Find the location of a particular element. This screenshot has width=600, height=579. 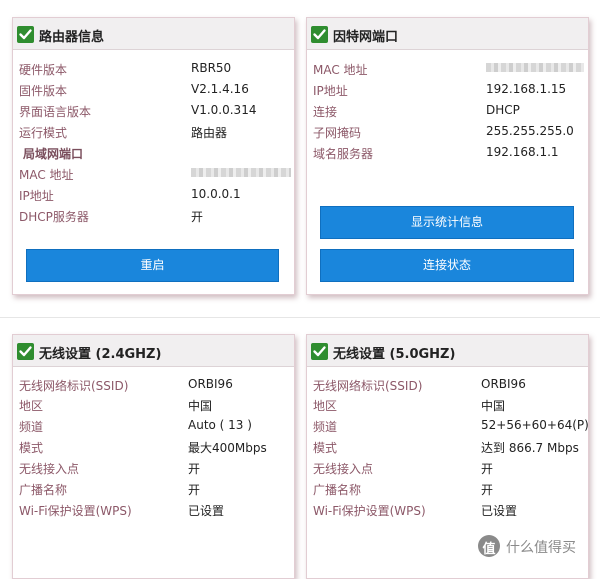

router-info-header: 路由器信息 is located at coordinates (153, 34).